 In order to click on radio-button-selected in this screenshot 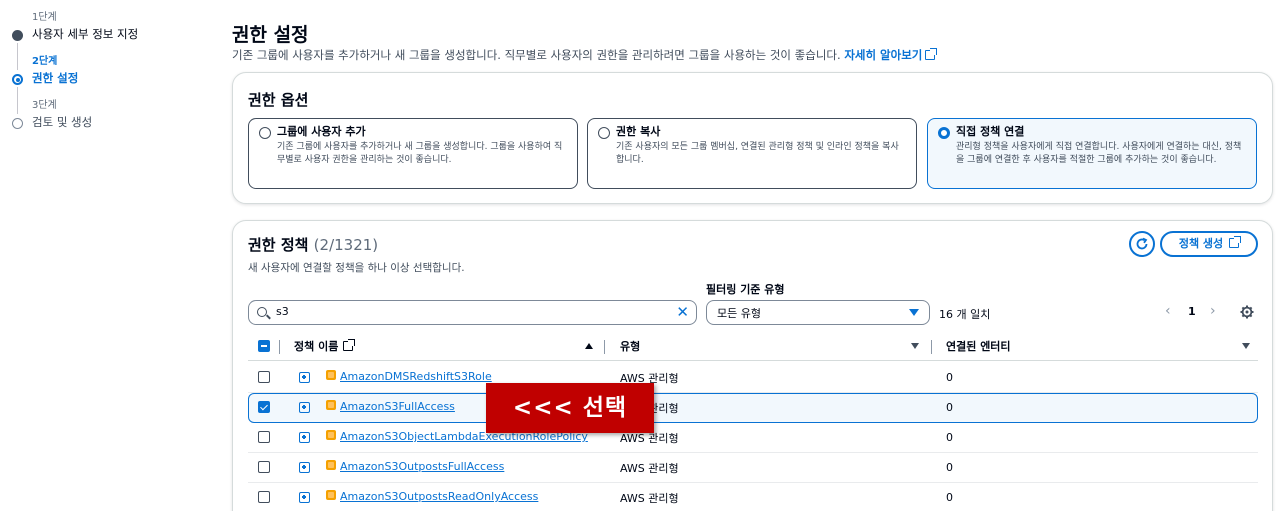, I will do `click(944, 133)`.